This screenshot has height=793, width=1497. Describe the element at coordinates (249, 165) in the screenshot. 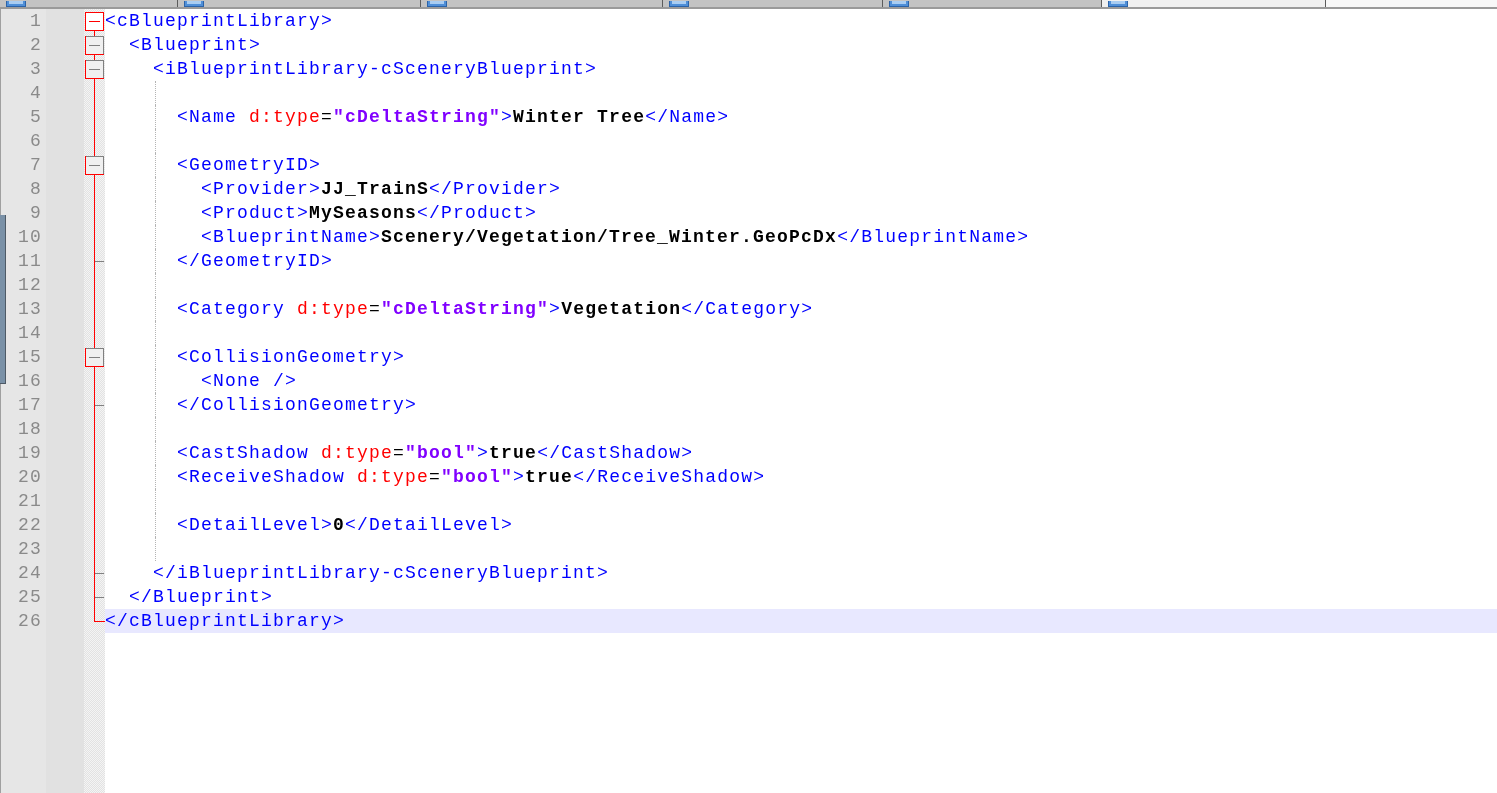

I see `code-line: <GeometryID>` at that location.